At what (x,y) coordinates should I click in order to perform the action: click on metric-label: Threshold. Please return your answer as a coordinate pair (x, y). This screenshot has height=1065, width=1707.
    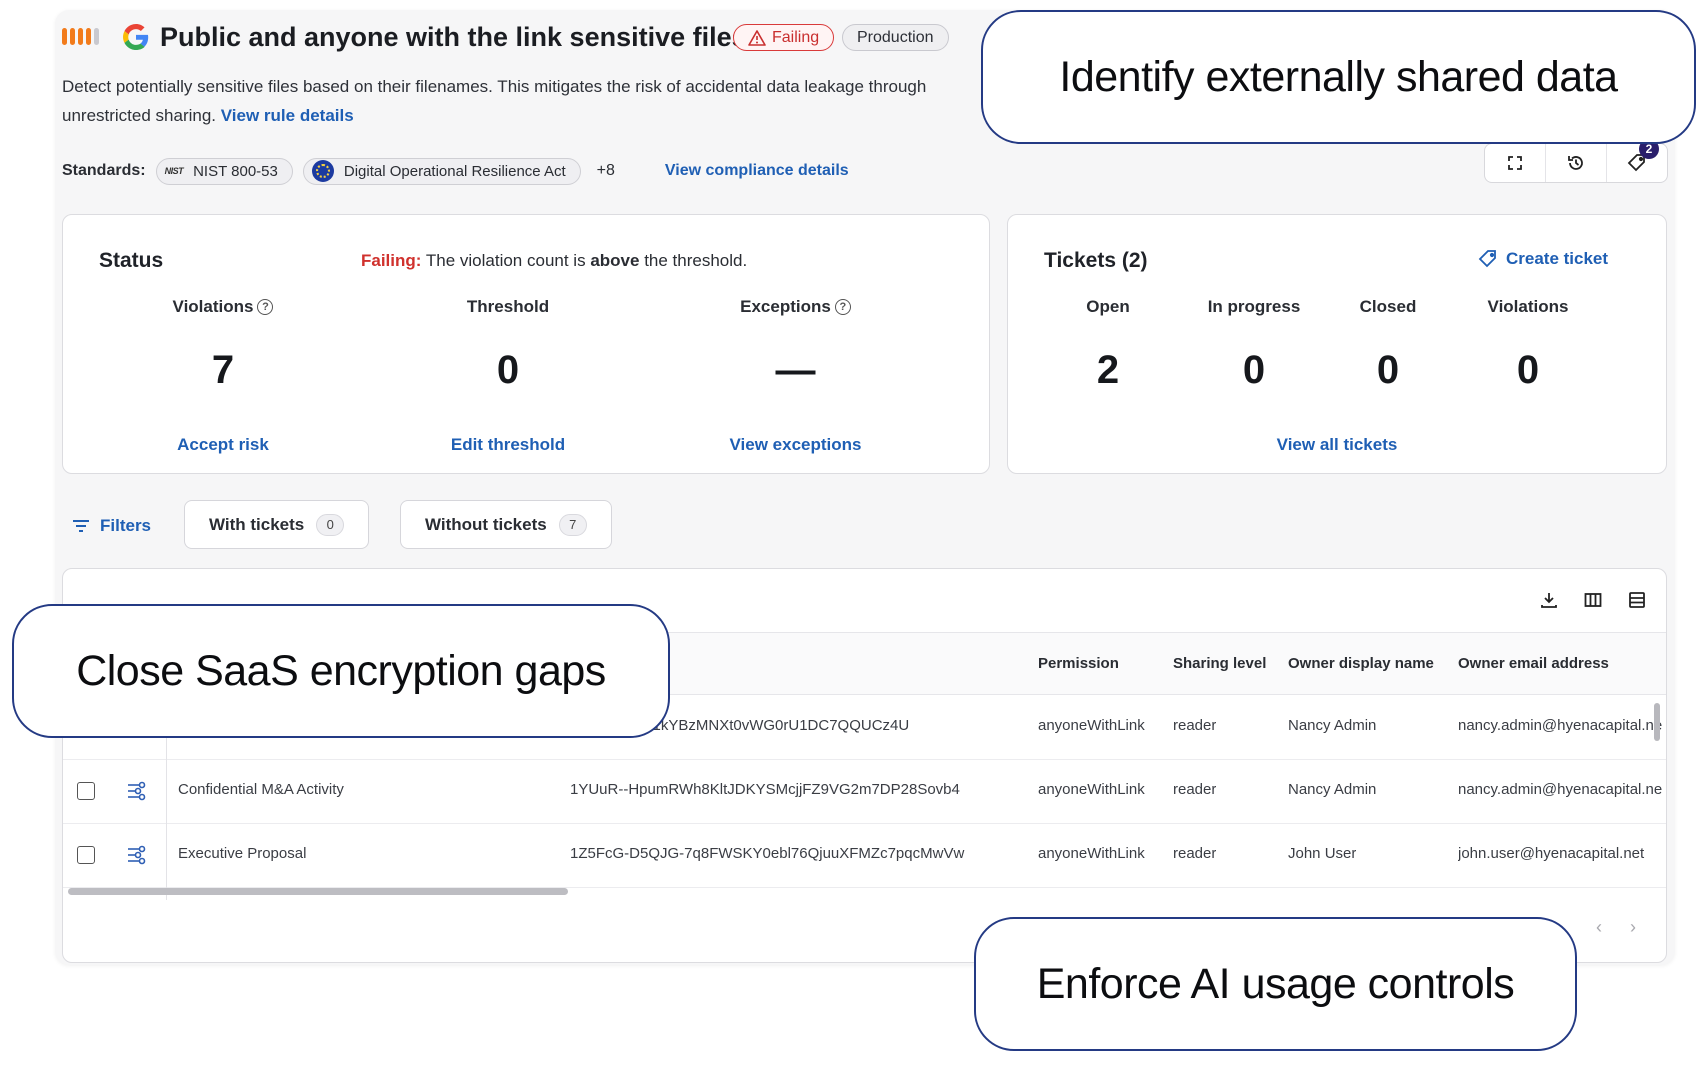
    Looking at the image, I should click on (508, 306).